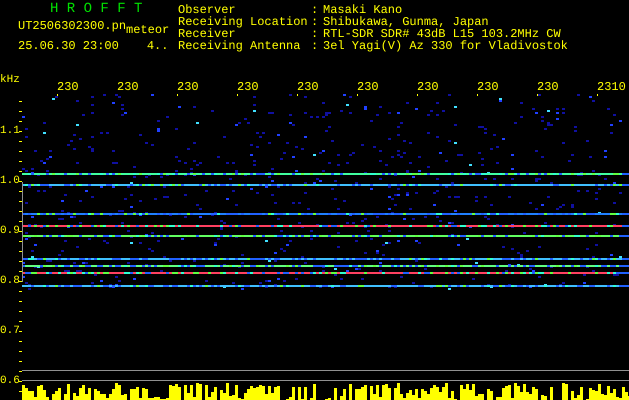 The image size is (629, 400). Describe the element at coordinates (157, 46) in the screenshot. I see `count: 4..` at that location.